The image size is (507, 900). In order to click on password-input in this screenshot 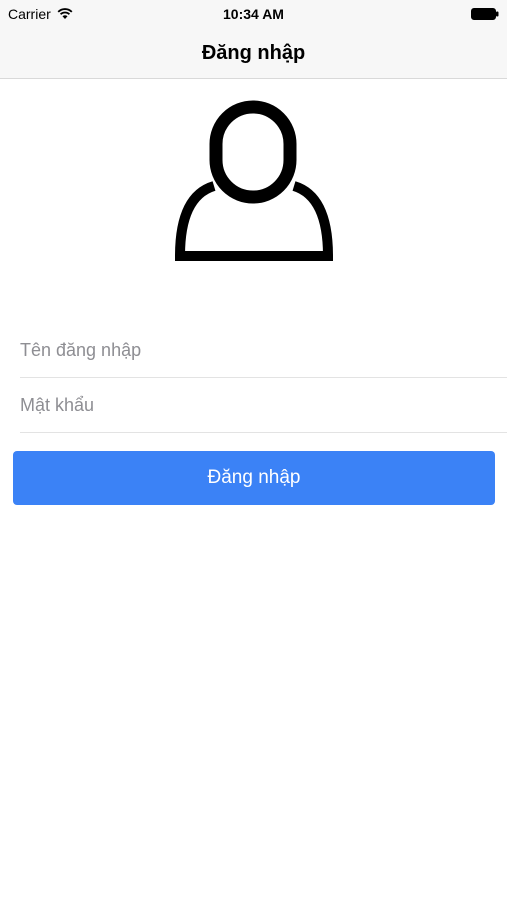, I will do `click(263, 405)`.